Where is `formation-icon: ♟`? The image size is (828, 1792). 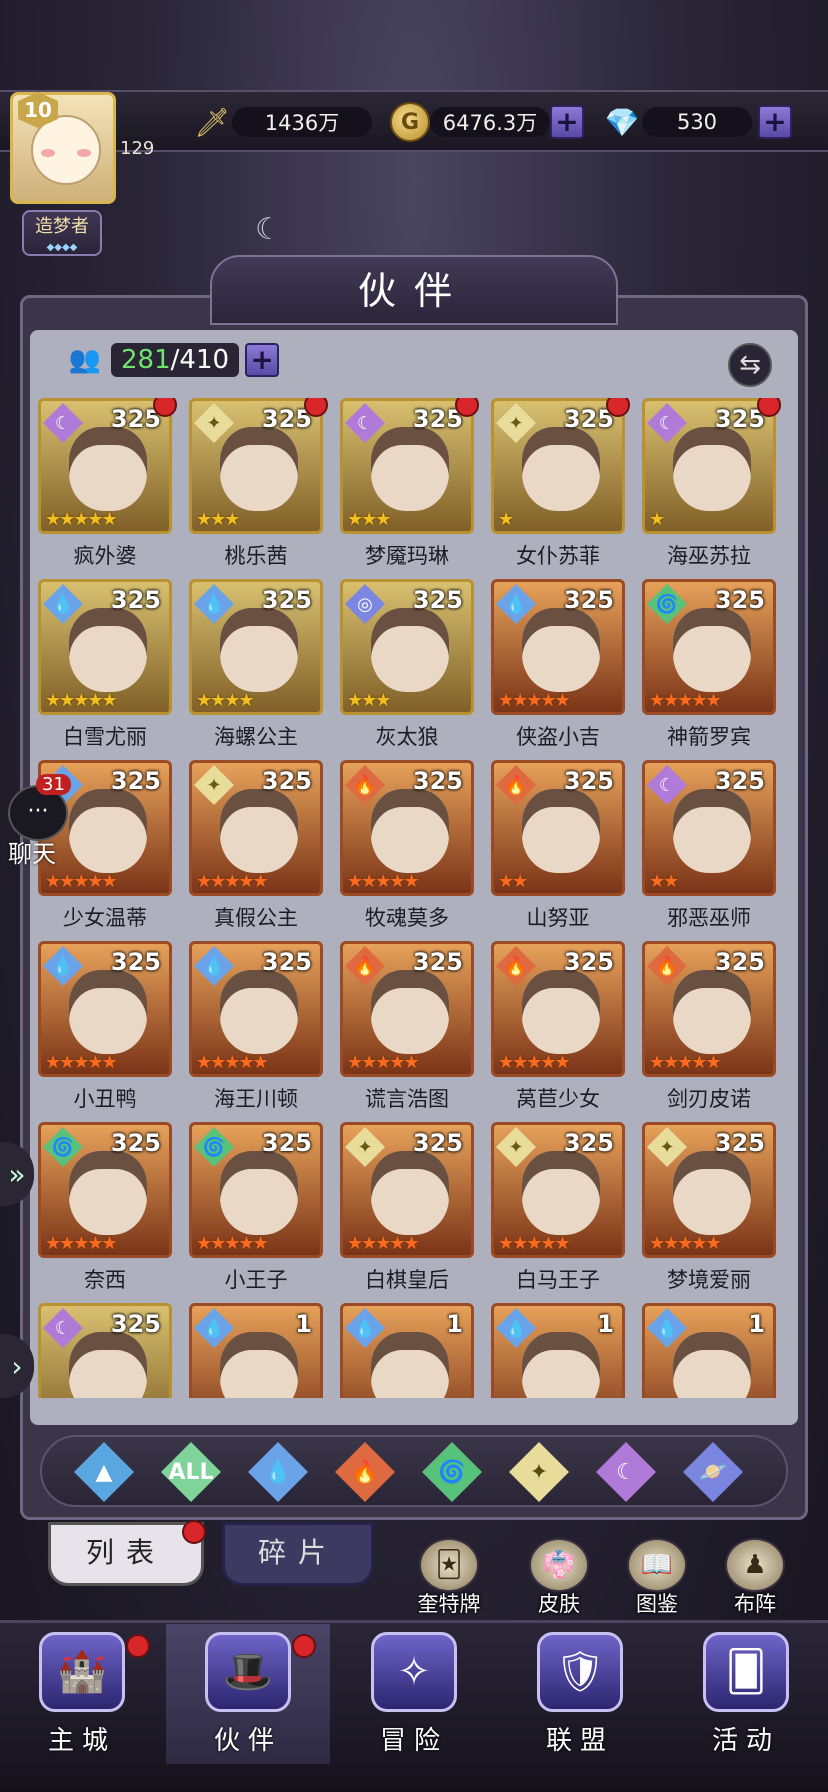 formation-icon: ♟ is located at coordinates (755, 1565).